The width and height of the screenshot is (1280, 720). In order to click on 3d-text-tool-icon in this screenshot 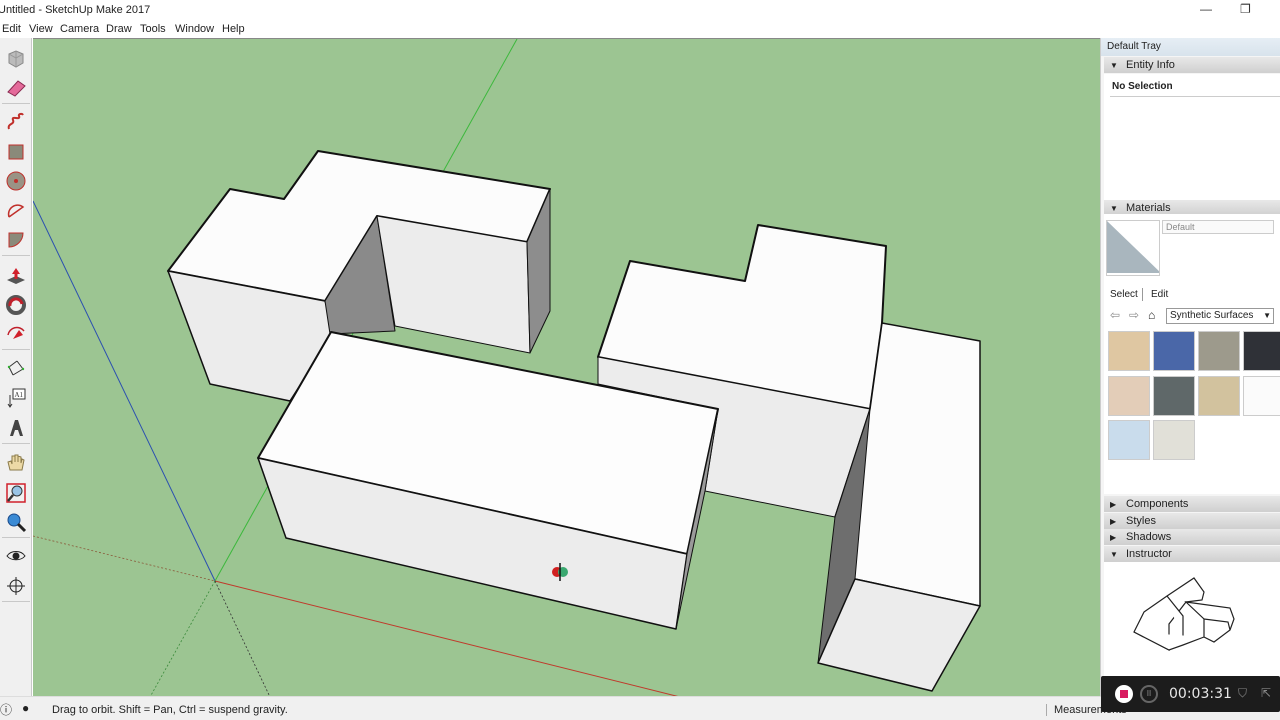, I will do `click(16, 428)`.